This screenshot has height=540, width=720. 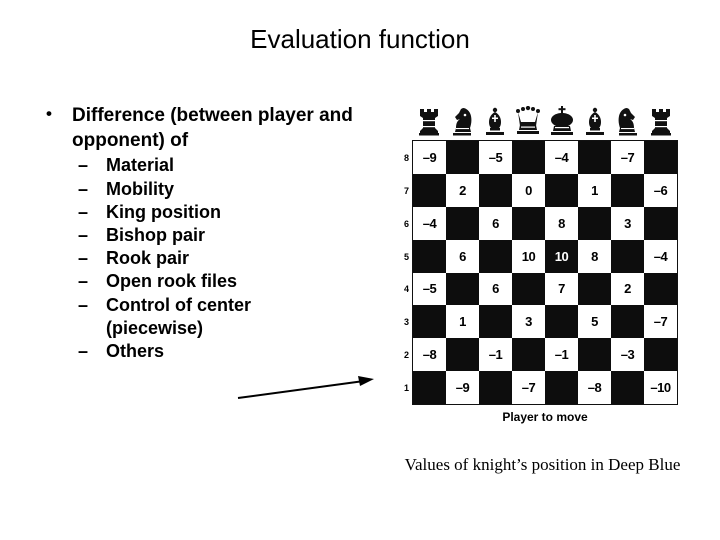 What do you see at coordinates (203, 351) in the screenshot?
I see `sub-item-others: – Others` at bounding box center [203, 351].